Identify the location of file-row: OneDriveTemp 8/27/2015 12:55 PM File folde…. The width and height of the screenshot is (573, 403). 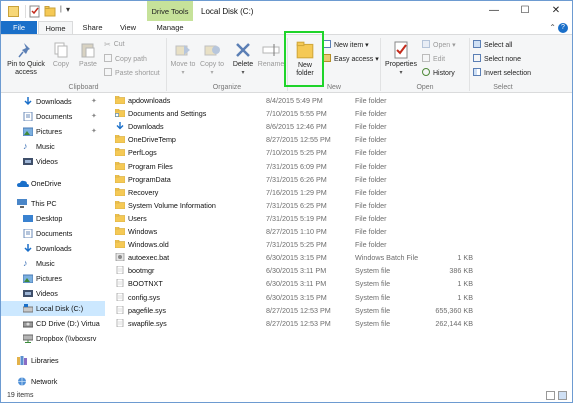
(338, 139).